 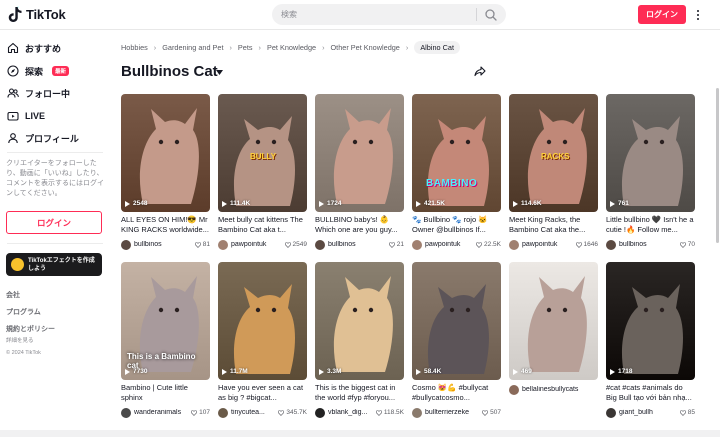 I want to click on header-login-button: ログイン, so click(x=662, y=14).